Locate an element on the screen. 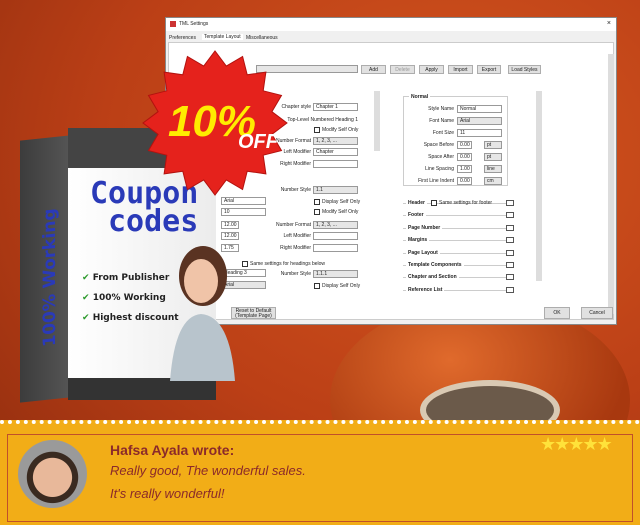  box-side: 100% Working is located at coordinates (45, 269).